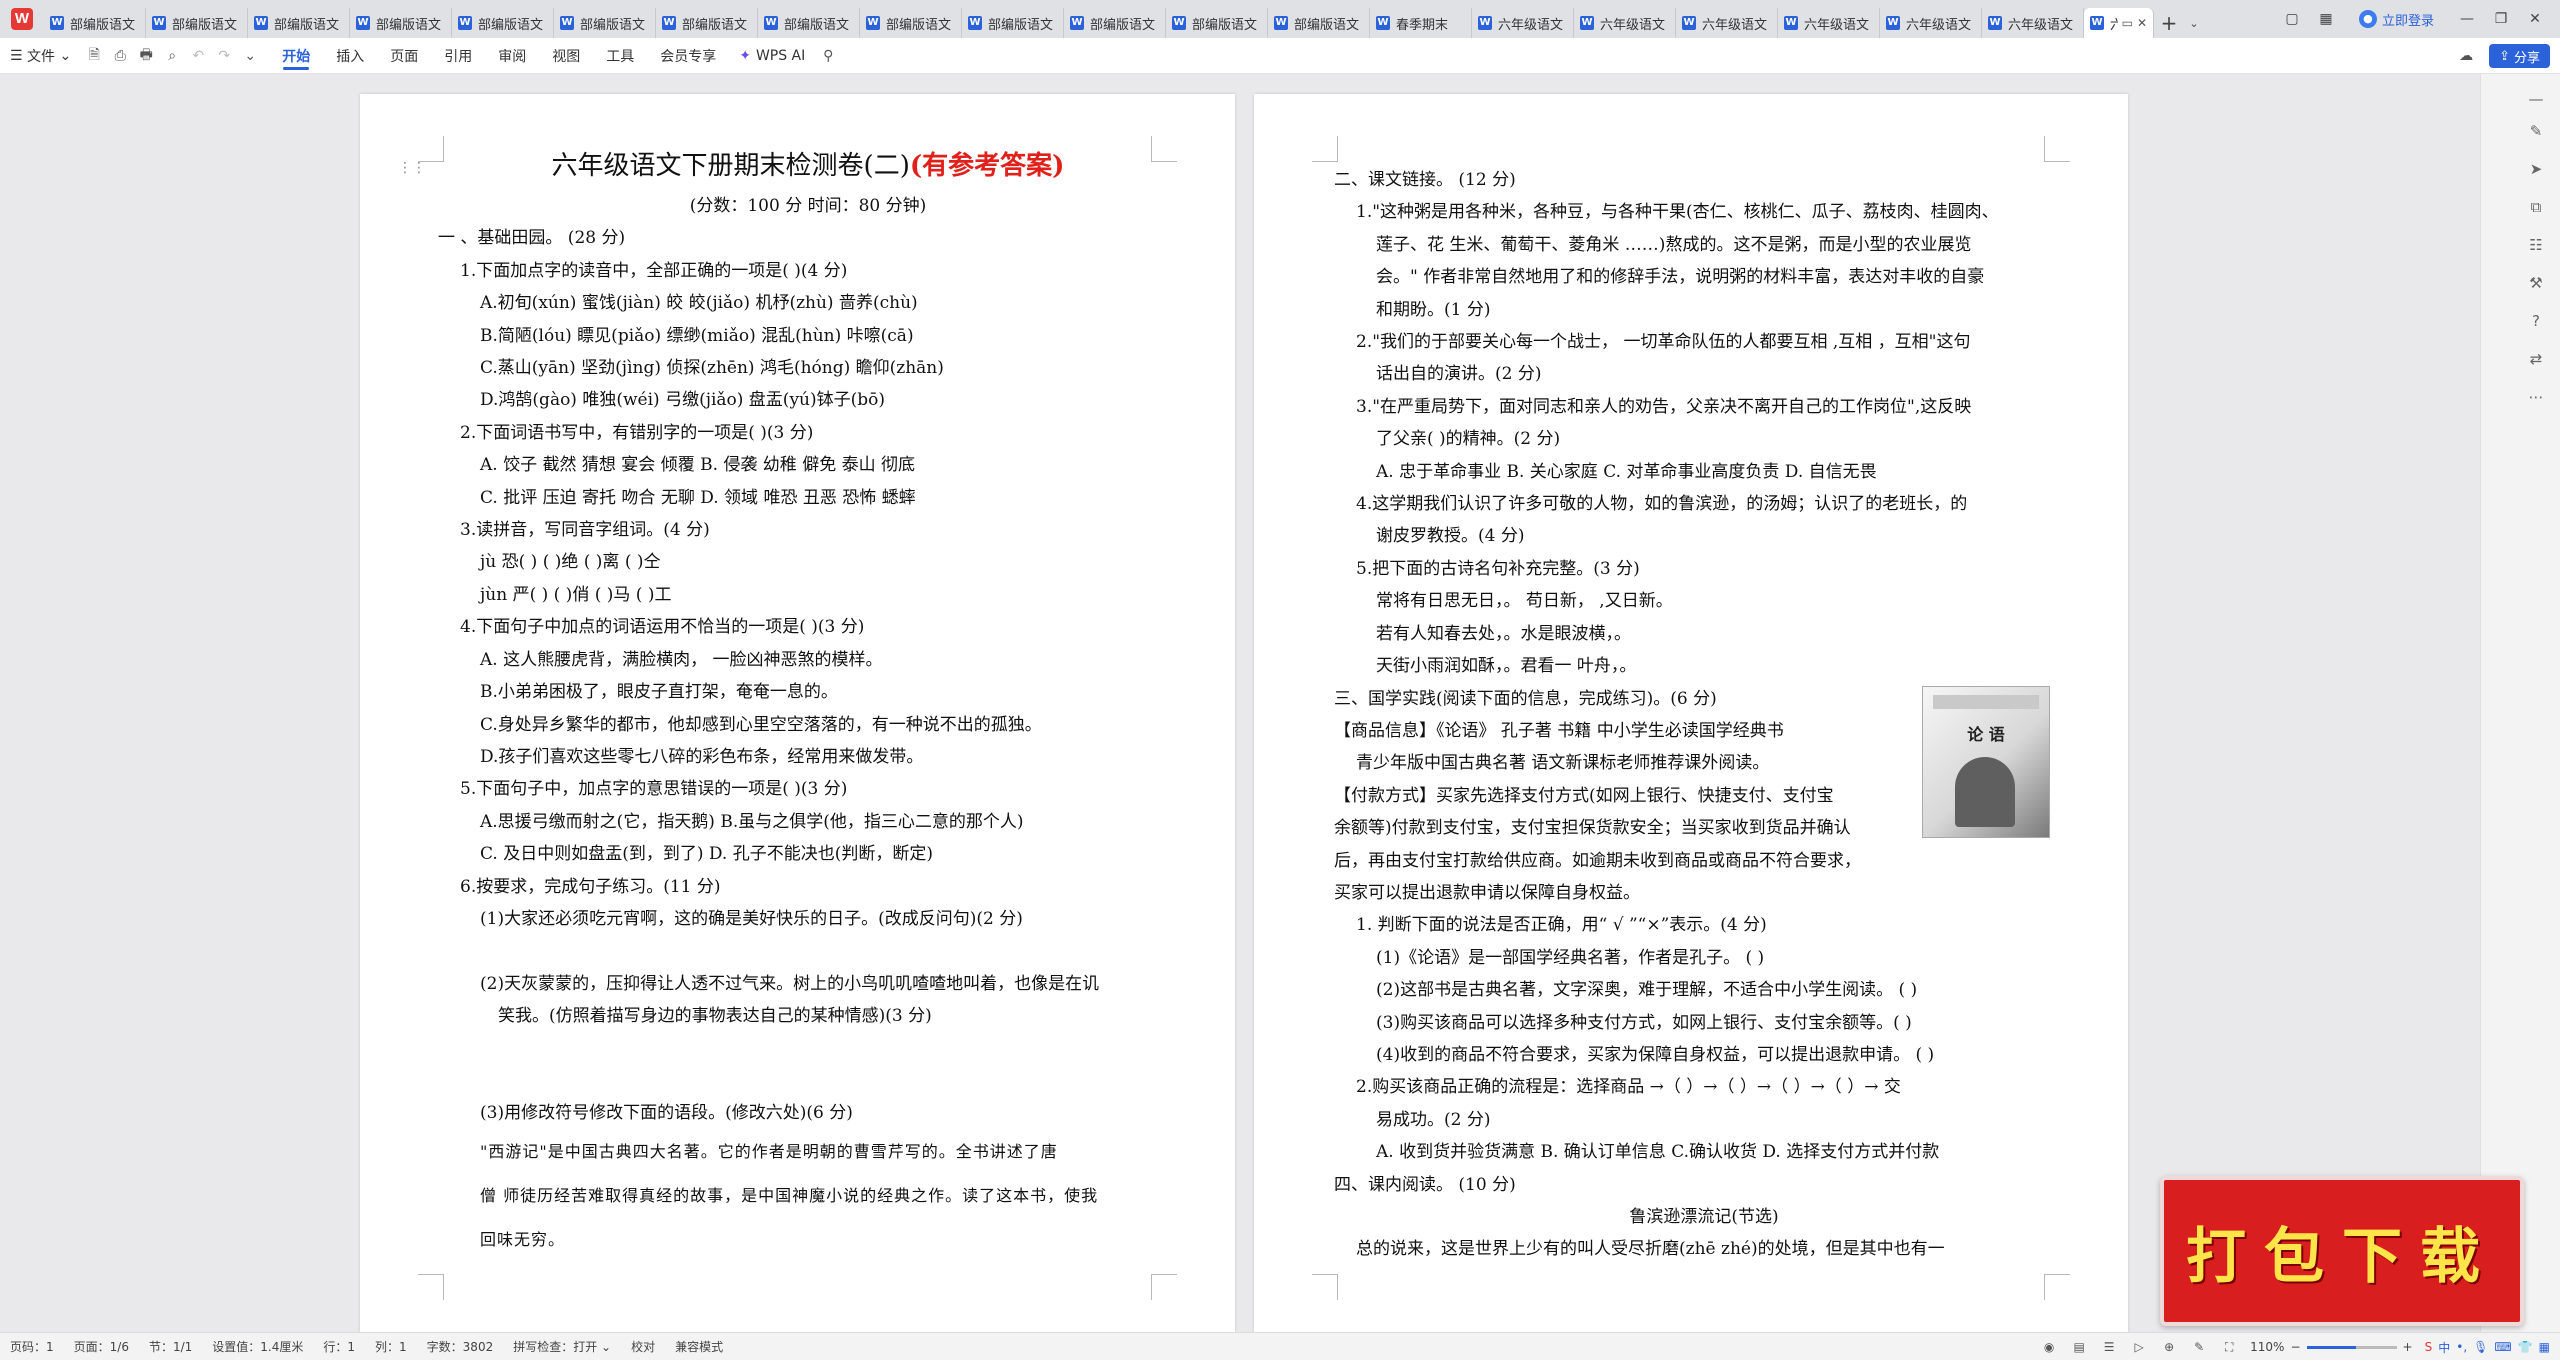 Image resolution: width=2560 pixels, height=1360 pixels. I want to click on save-icon: 🗎, so click(94, 56).